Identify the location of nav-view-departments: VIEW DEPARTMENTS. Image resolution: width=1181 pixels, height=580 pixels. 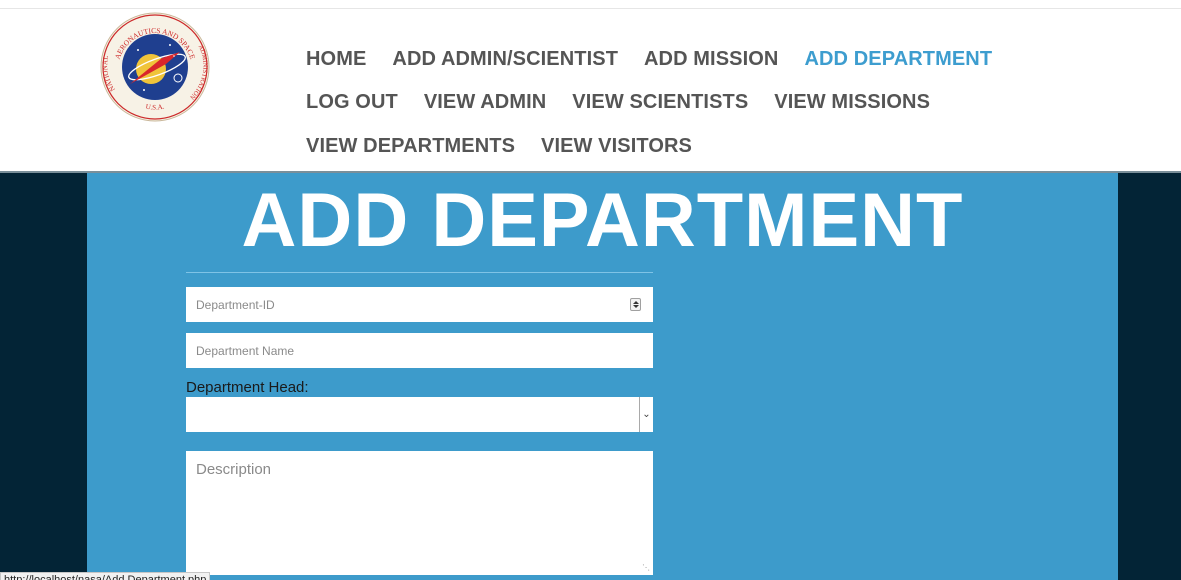
(410, 146).